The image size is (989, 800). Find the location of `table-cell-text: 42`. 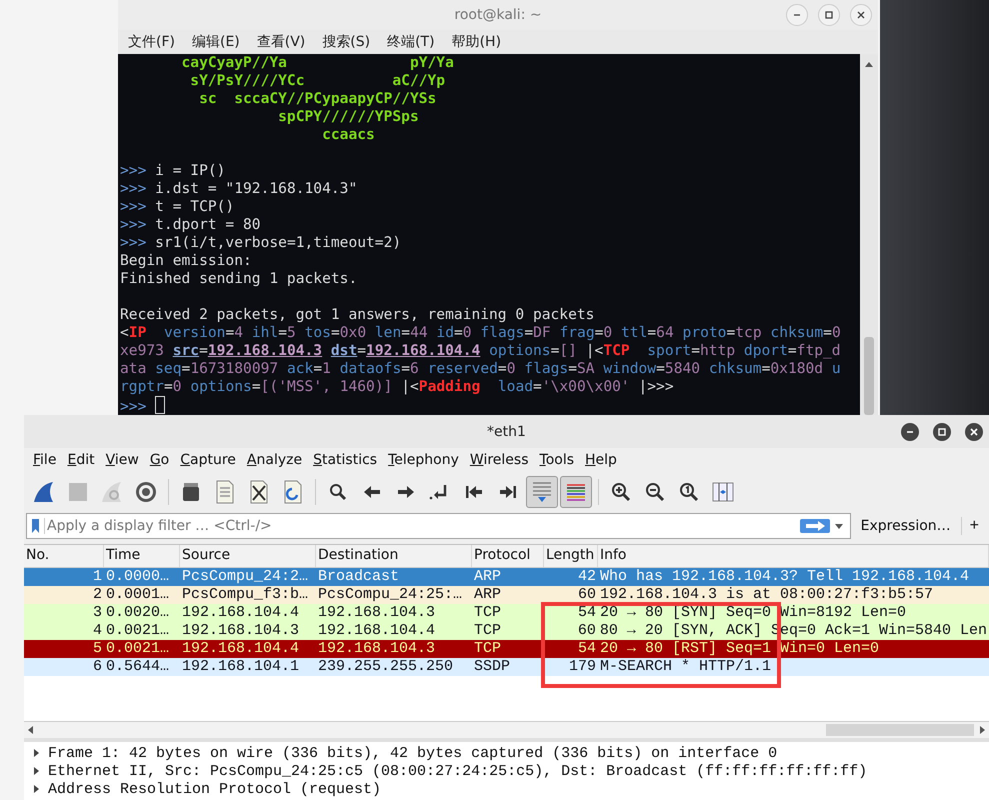

table-cell-text: 42 is located at coordinates (586, 577).